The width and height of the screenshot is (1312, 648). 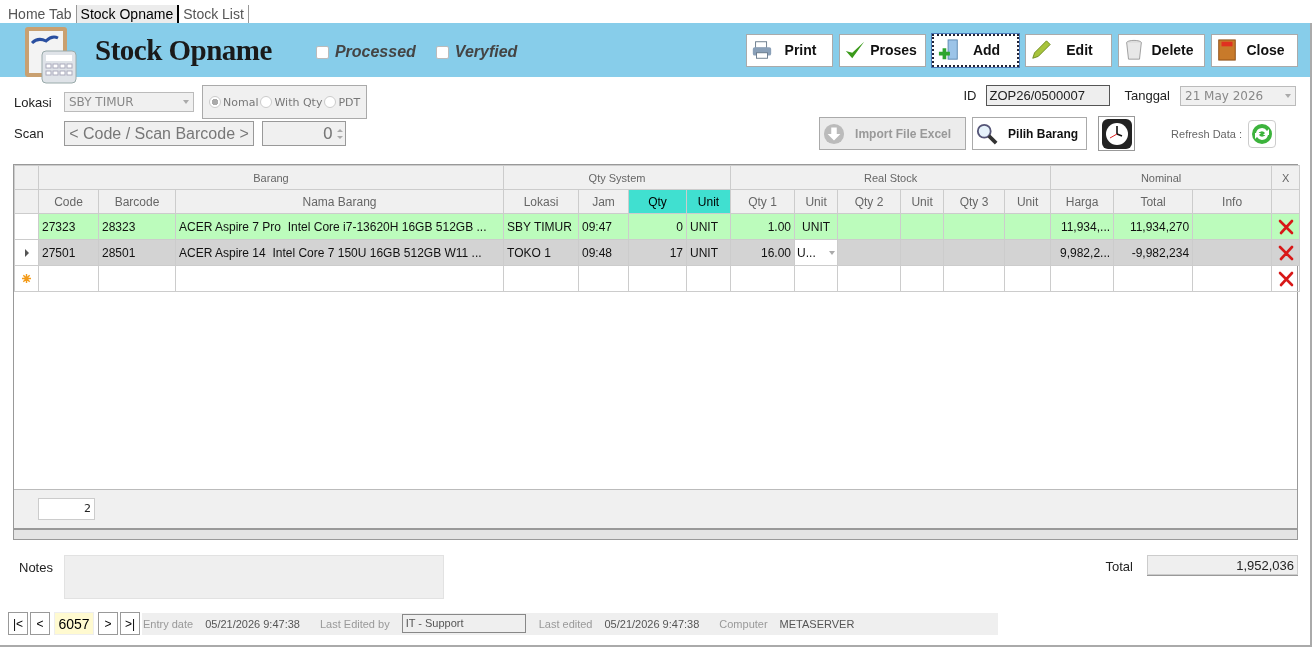 What do you see at coordinates (271, 177) in the screenshot?
I see `column-group-header: Barang` at bounding box center [271, 177].